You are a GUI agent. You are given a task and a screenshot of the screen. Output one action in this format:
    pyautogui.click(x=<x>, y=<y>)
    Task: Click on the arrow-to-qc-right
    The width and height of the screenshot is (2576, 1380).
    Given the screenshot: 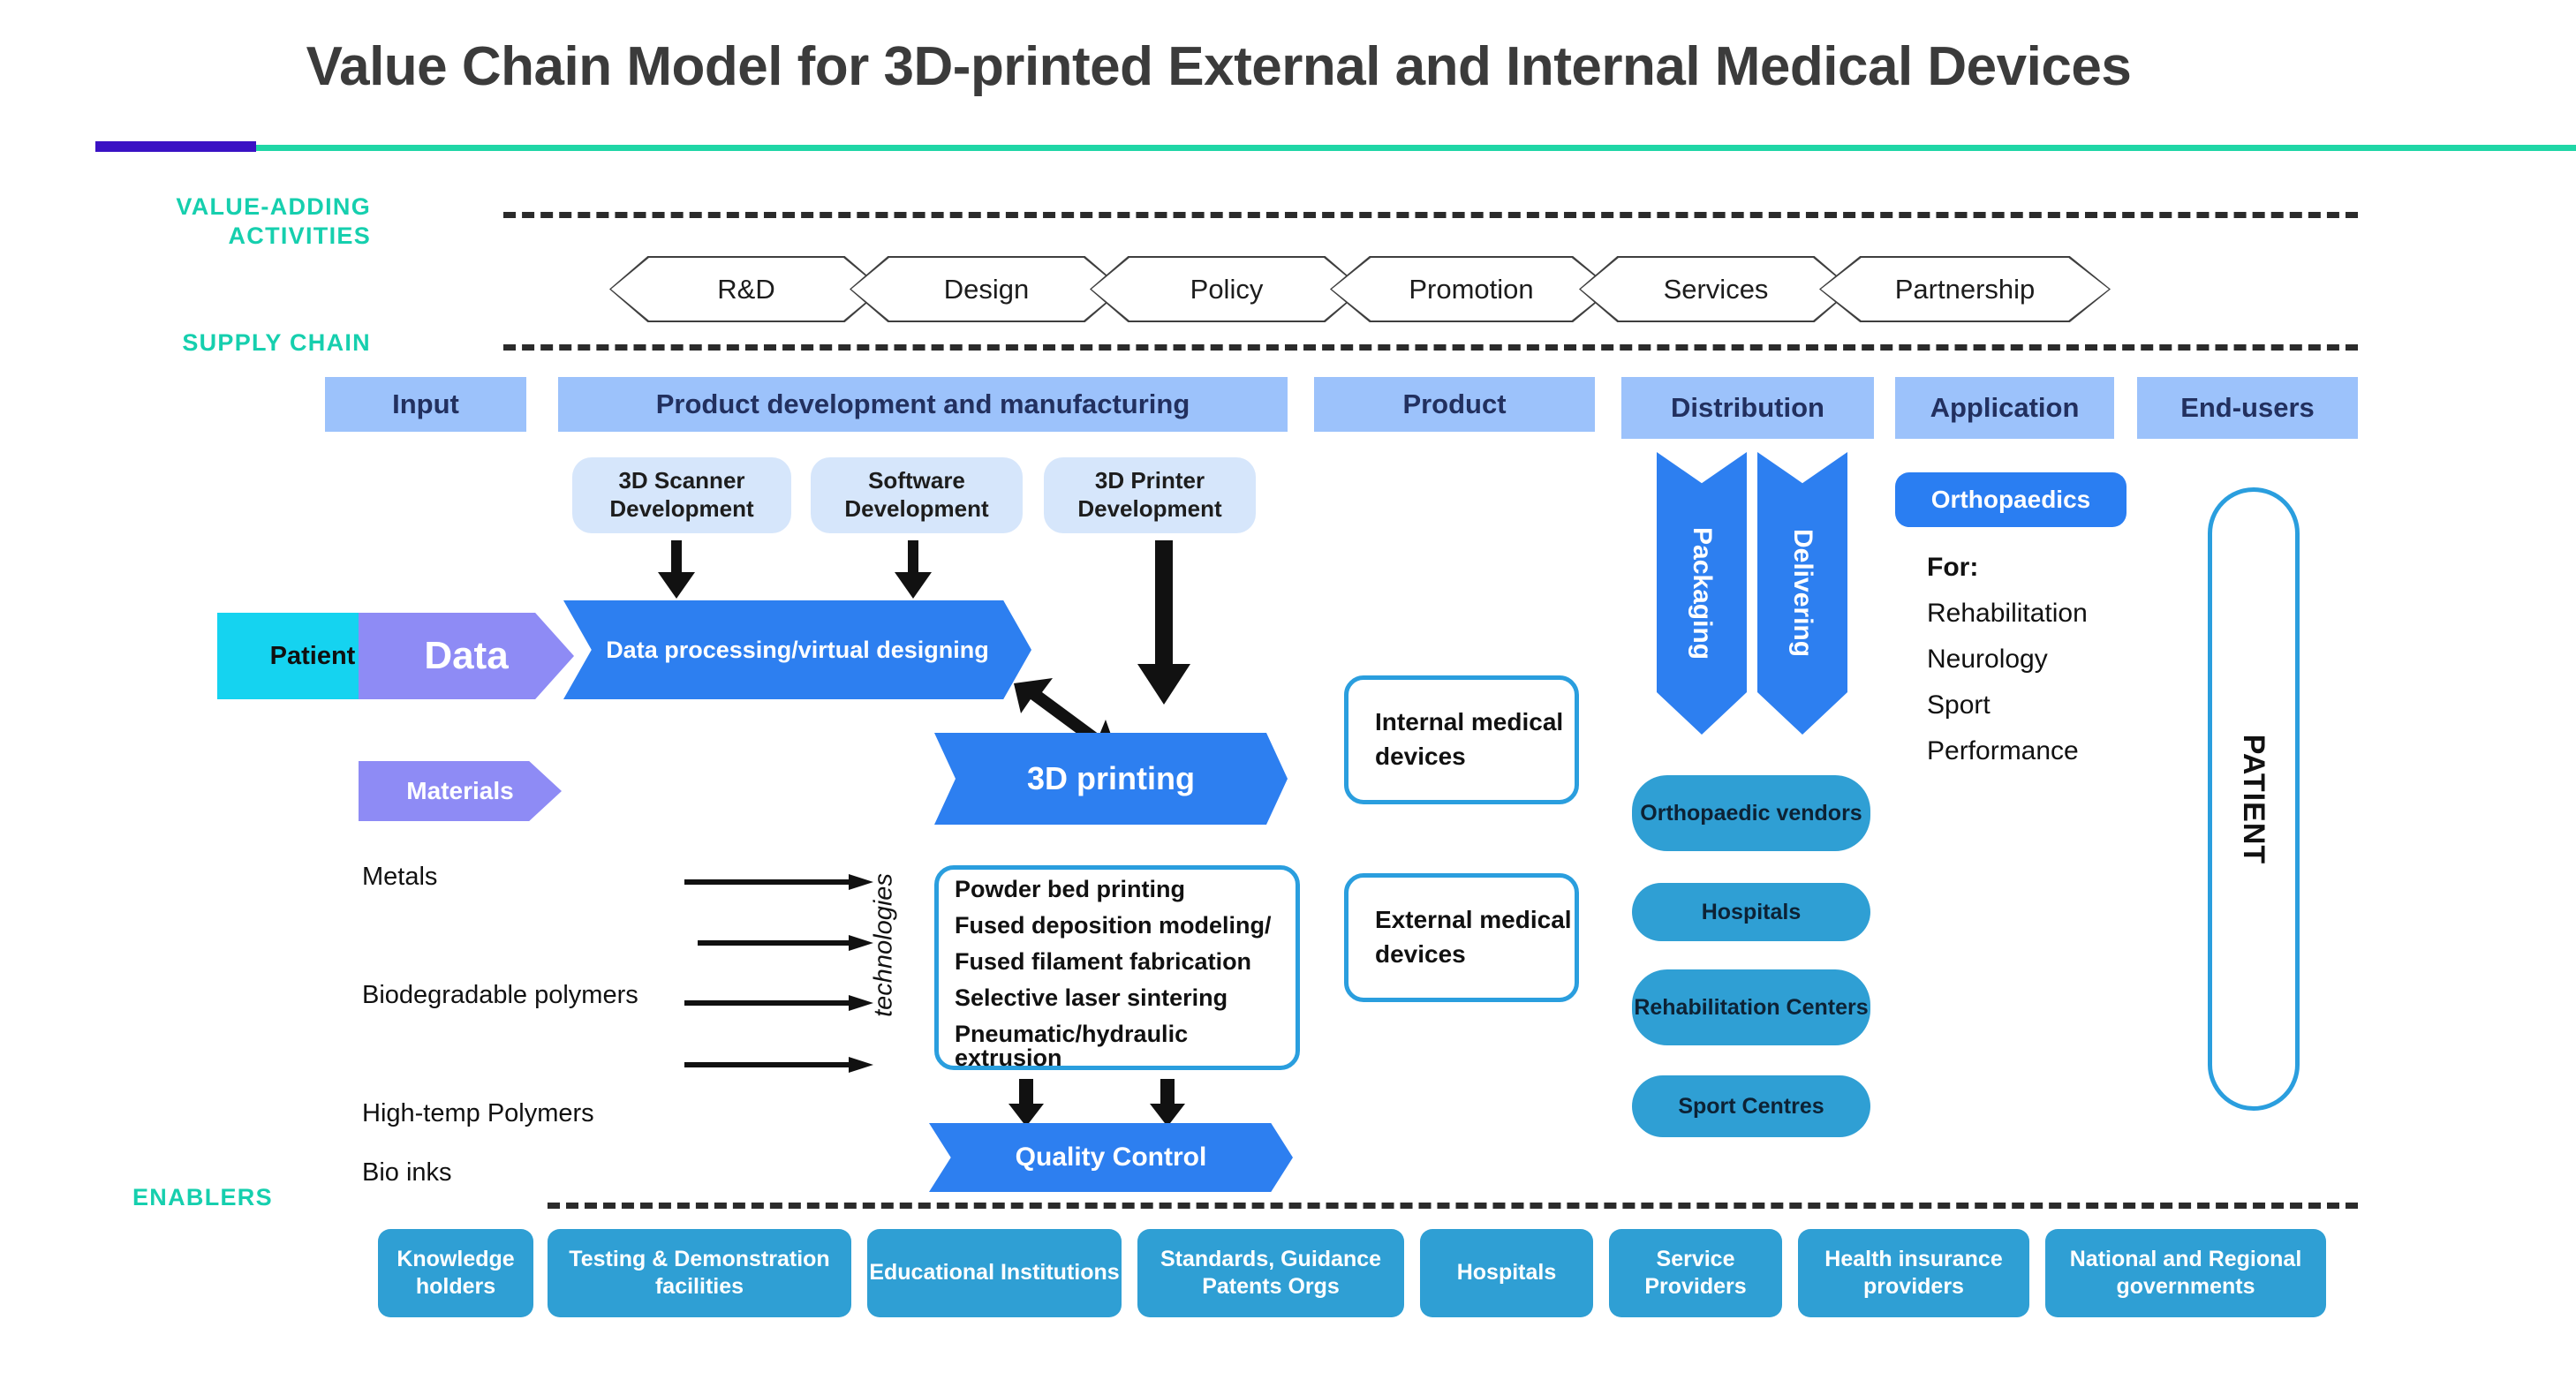 What is the action you would take?
    pyautogui.click(x=1167, y=1103)
    